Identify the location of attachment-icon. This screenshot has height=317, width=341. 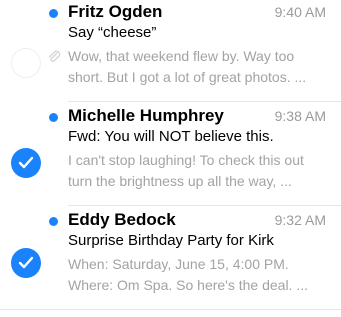
(54, 57).